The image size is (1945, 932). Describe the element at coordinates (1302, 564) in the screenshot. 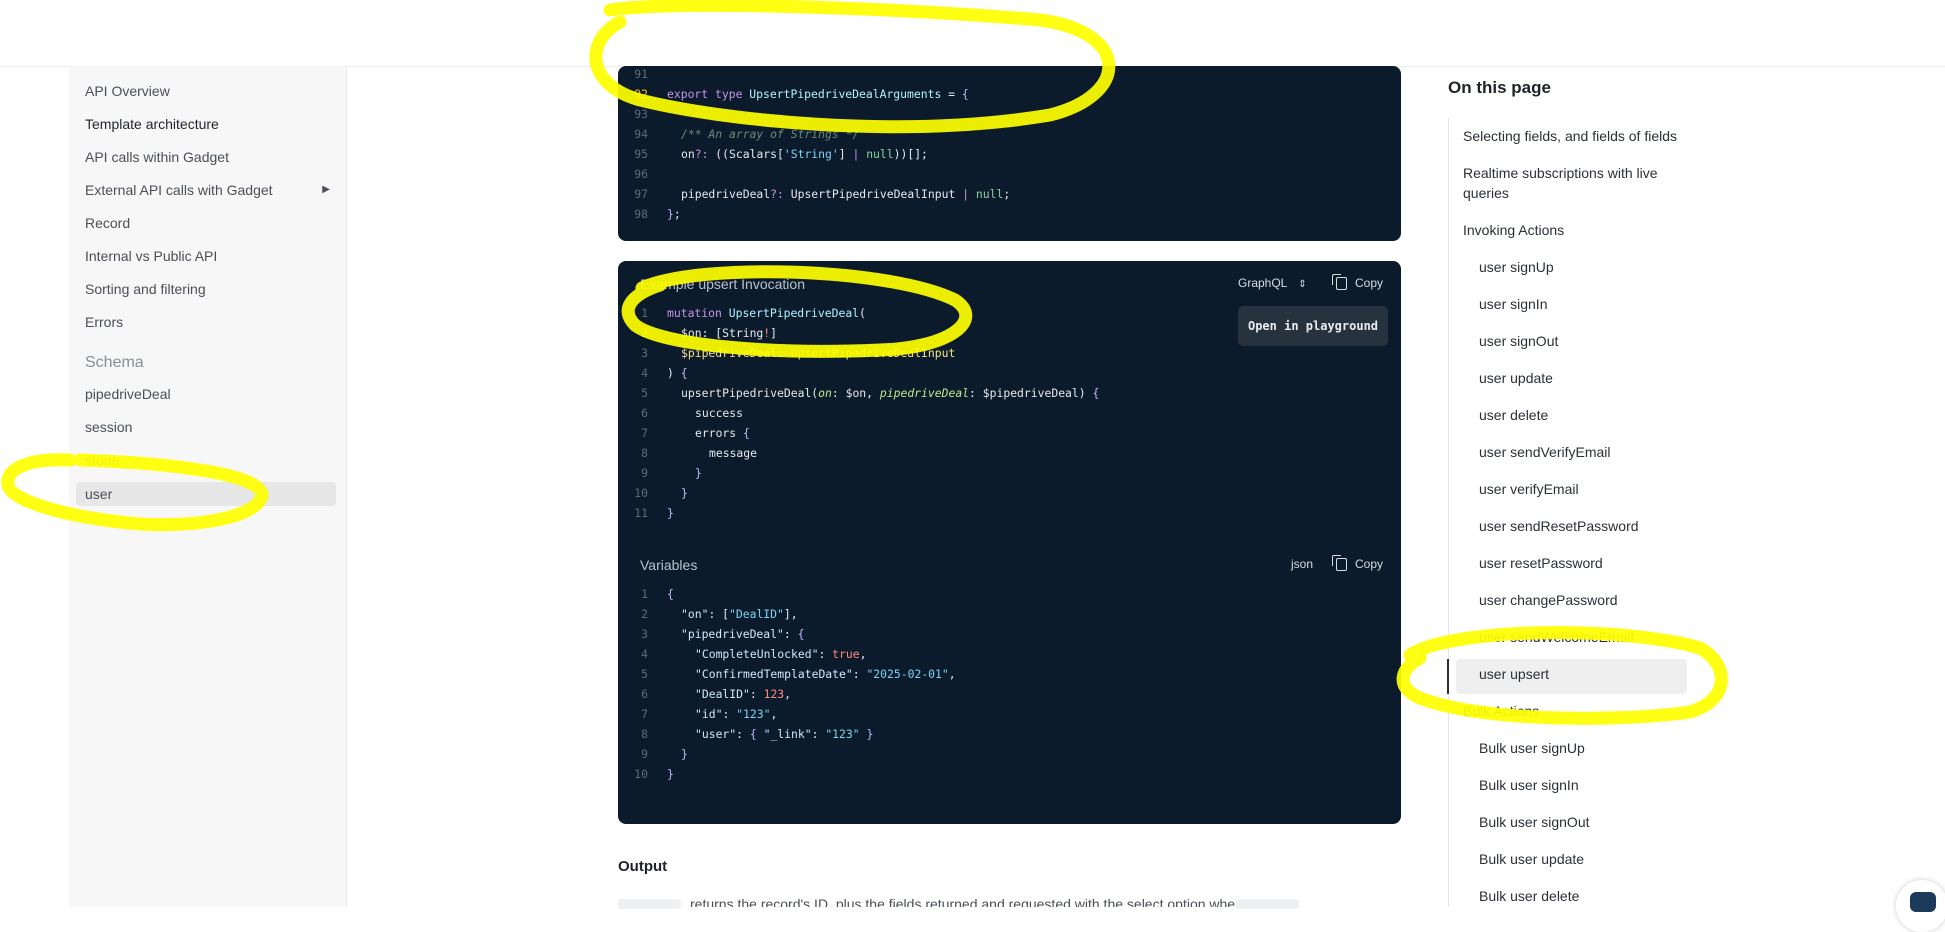

I see `variables-language-label: json` at that location.